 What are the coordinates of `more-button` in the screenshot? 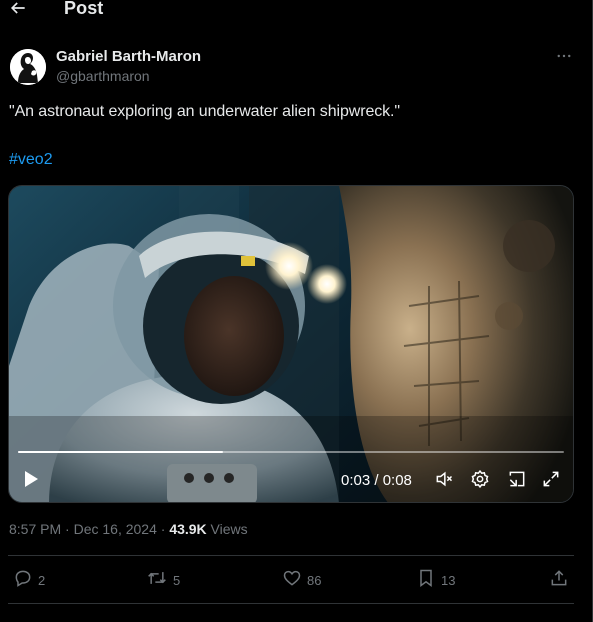 It's located at (564, 58).